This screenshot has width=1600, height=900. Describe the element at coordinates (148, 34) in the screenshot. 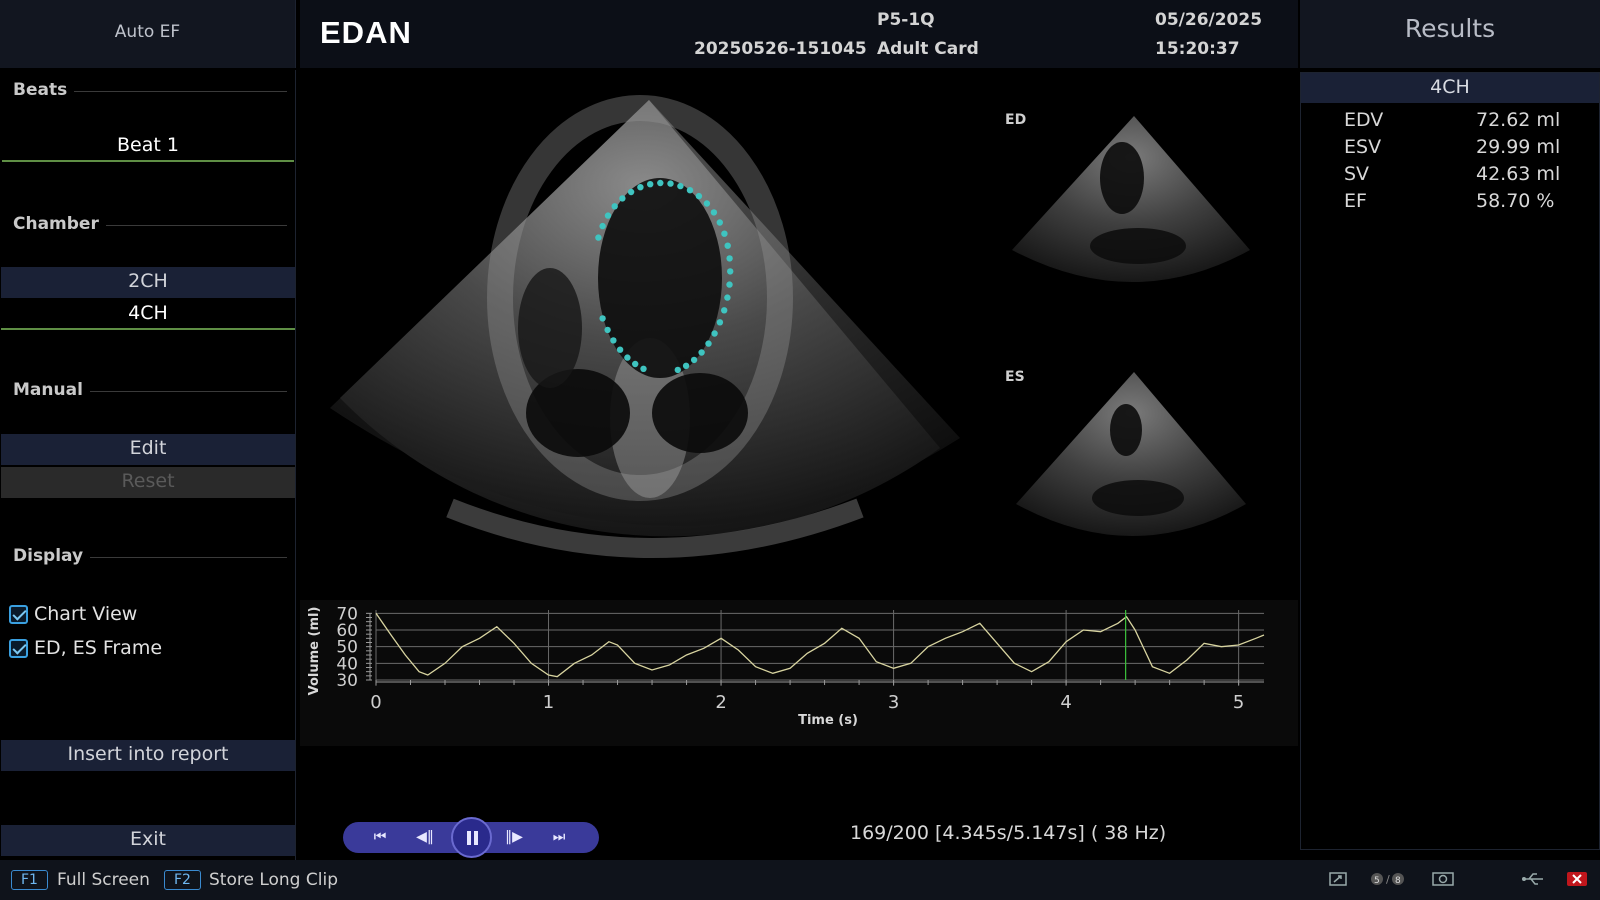

I see `auto-ef-title-bar: Auto EF` at that location.